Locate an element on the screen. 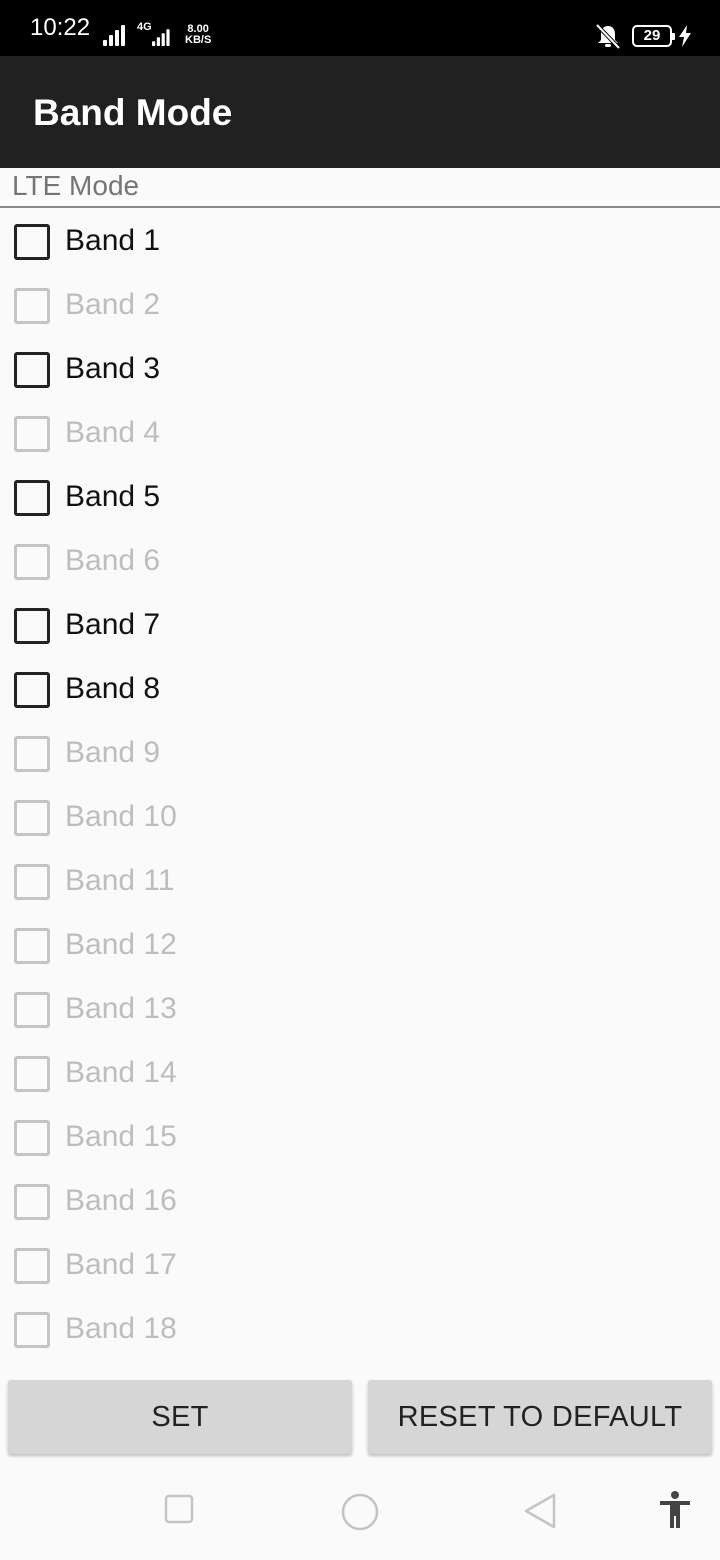  band-label: Band 13 is located at coordinates (121, 1008).